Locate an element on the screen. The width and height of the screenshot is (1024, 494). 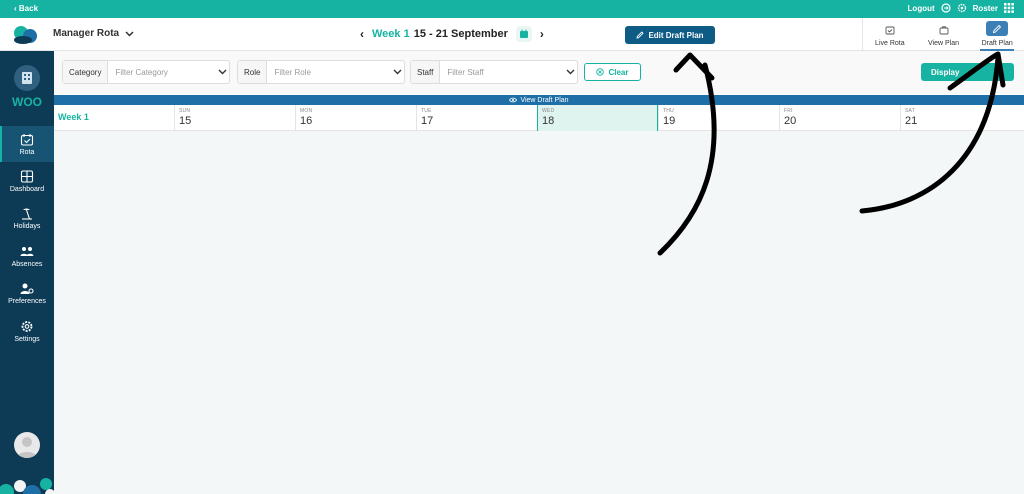
user-settings-icon is located at coordinates (27, 288).